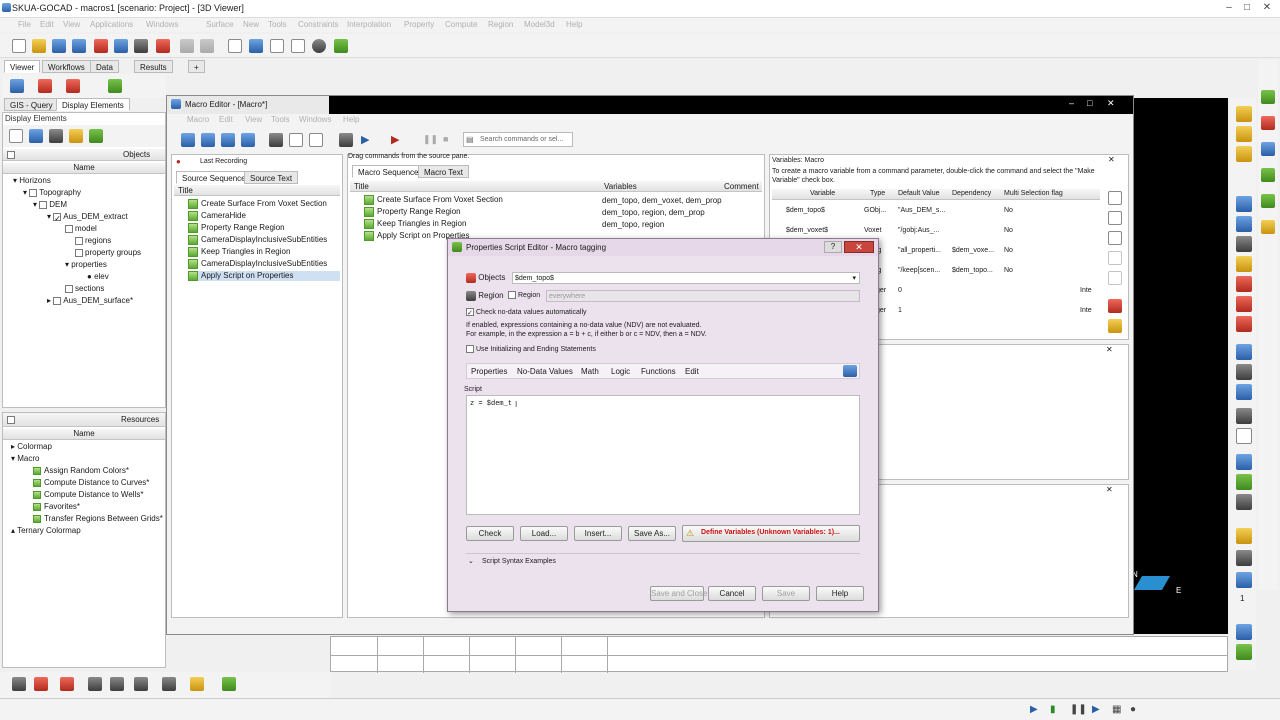 This screenshot has width=1280, height=720. What do you see at coordinates (1034, 709) in the screenshot?
I see `play-icon: ▶` at bounding box center [1034, 709].